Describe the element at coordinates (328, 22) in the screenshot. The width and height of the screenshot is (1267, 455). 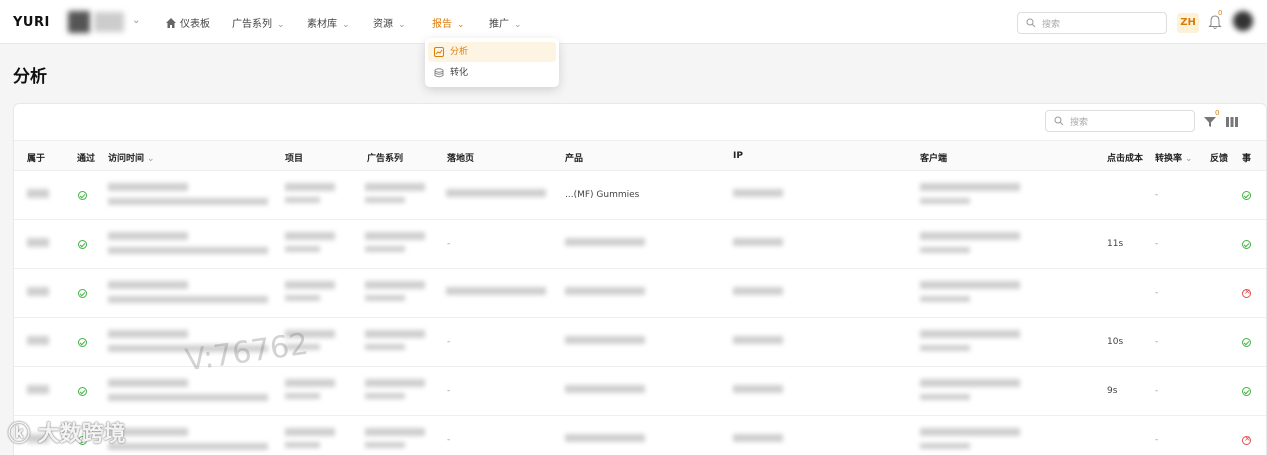
I see `nav-item-assets: 素材库 ⌄` at that location.